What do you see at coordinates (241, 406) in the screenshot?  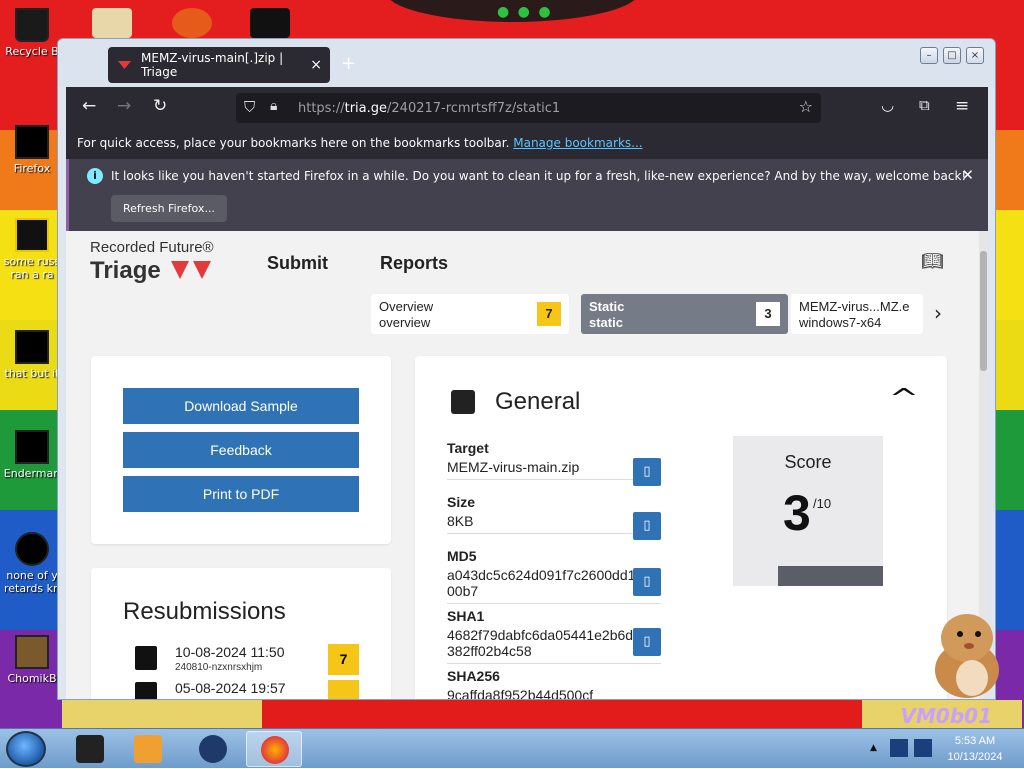 I see `download-sample-button: Download Sample` at bounding box center [241, 406].